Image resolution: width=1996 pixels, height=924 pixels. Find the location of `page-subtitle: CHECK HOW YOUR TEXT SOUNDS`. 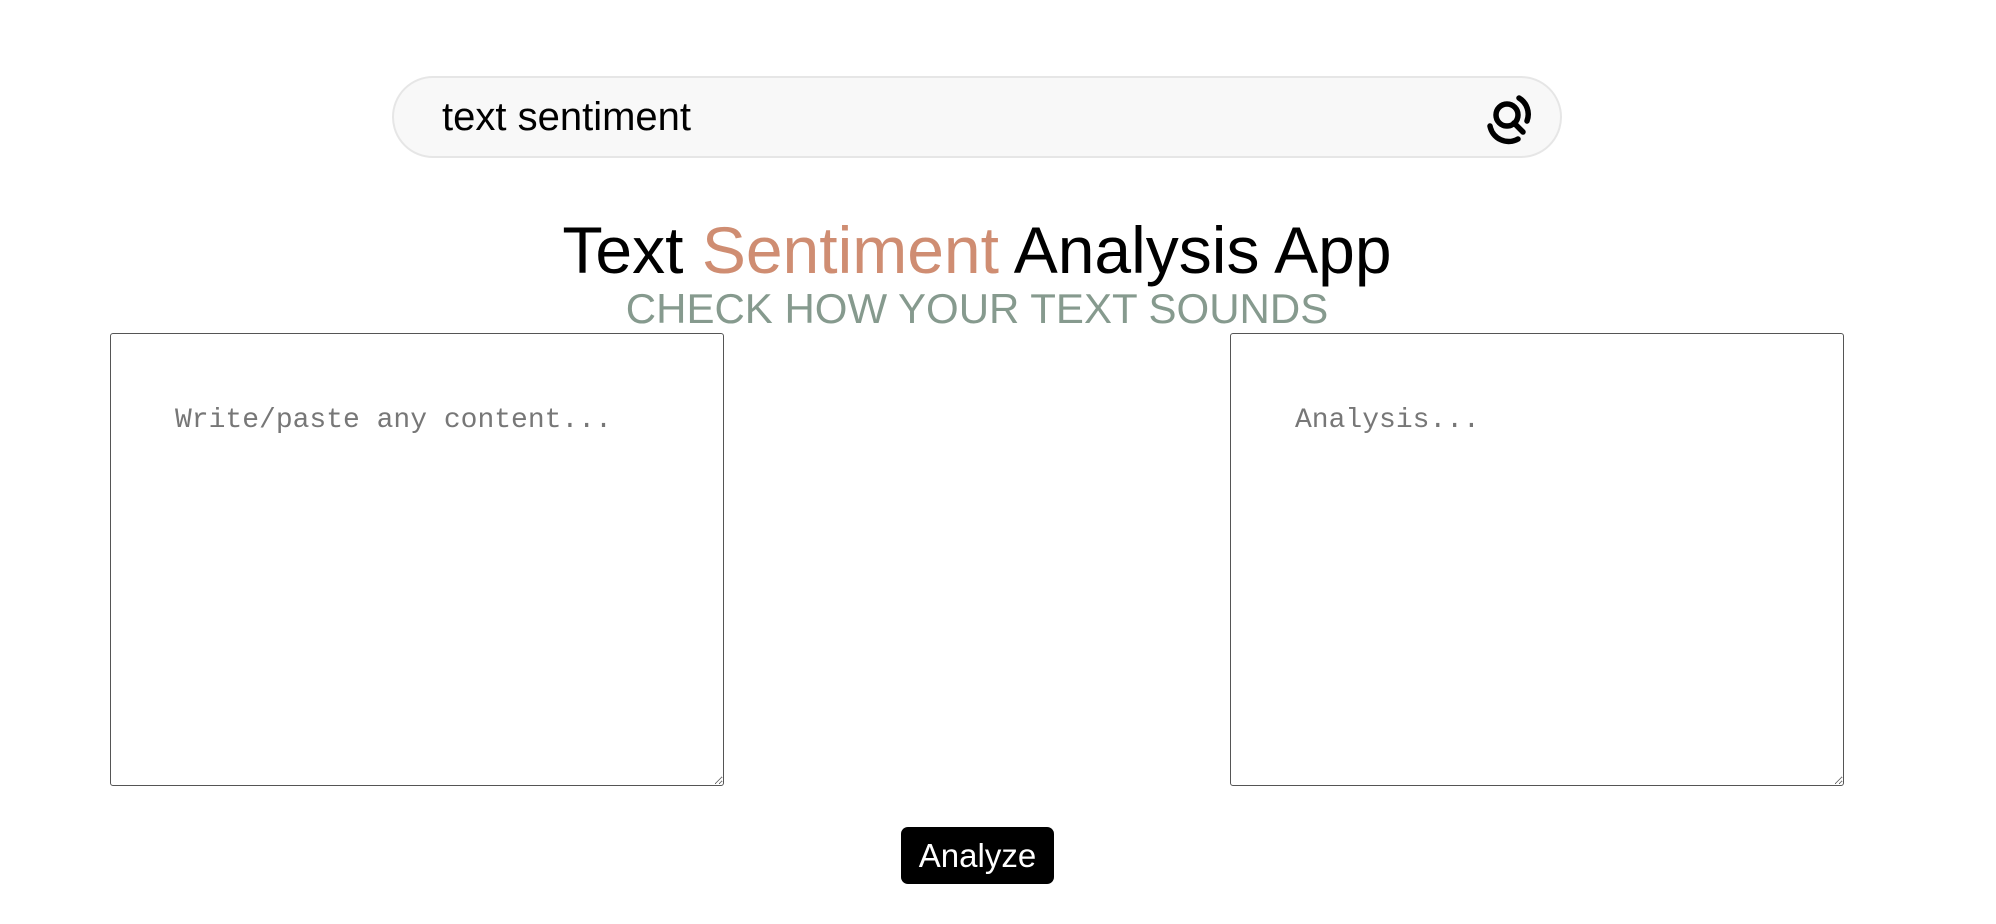

page-subtitle: CHECK HOW YOUR TEXT SOUNDS is located at coordinates (977, 308).